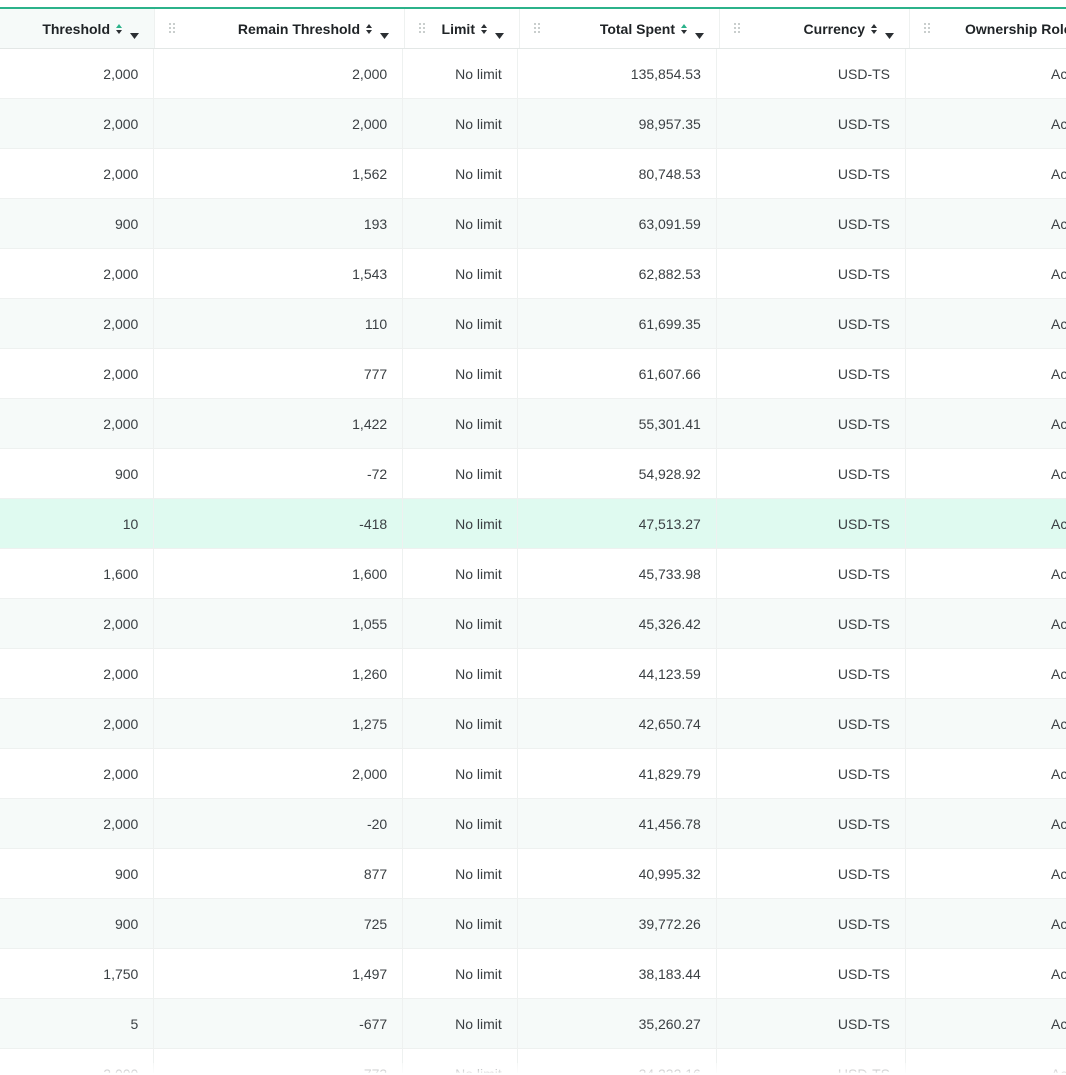 The height and width of the screenshot is (1075, 1066). What do you see at coordinates (834, 28) in the screenshot?
I see `column-header-label: Currency` at bounding box center [834, 28].